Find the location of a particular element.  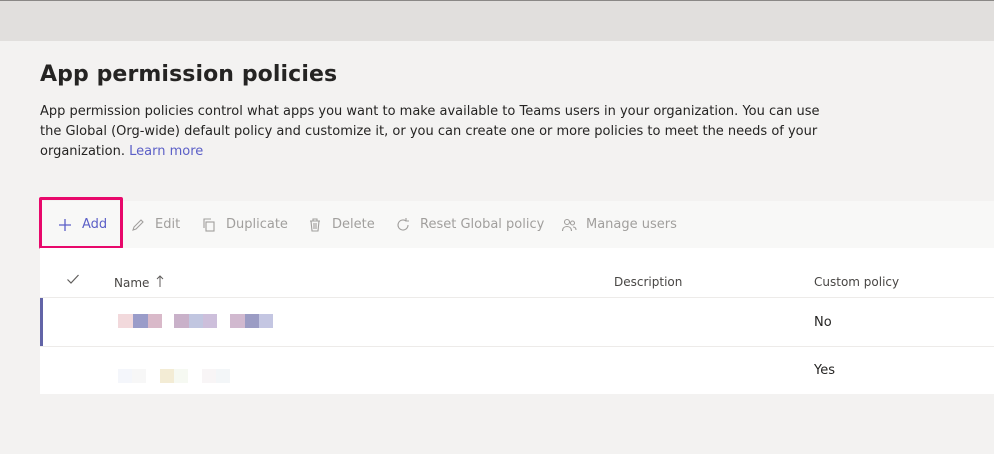

table-row: Yes is located at coordinates (517, 370).